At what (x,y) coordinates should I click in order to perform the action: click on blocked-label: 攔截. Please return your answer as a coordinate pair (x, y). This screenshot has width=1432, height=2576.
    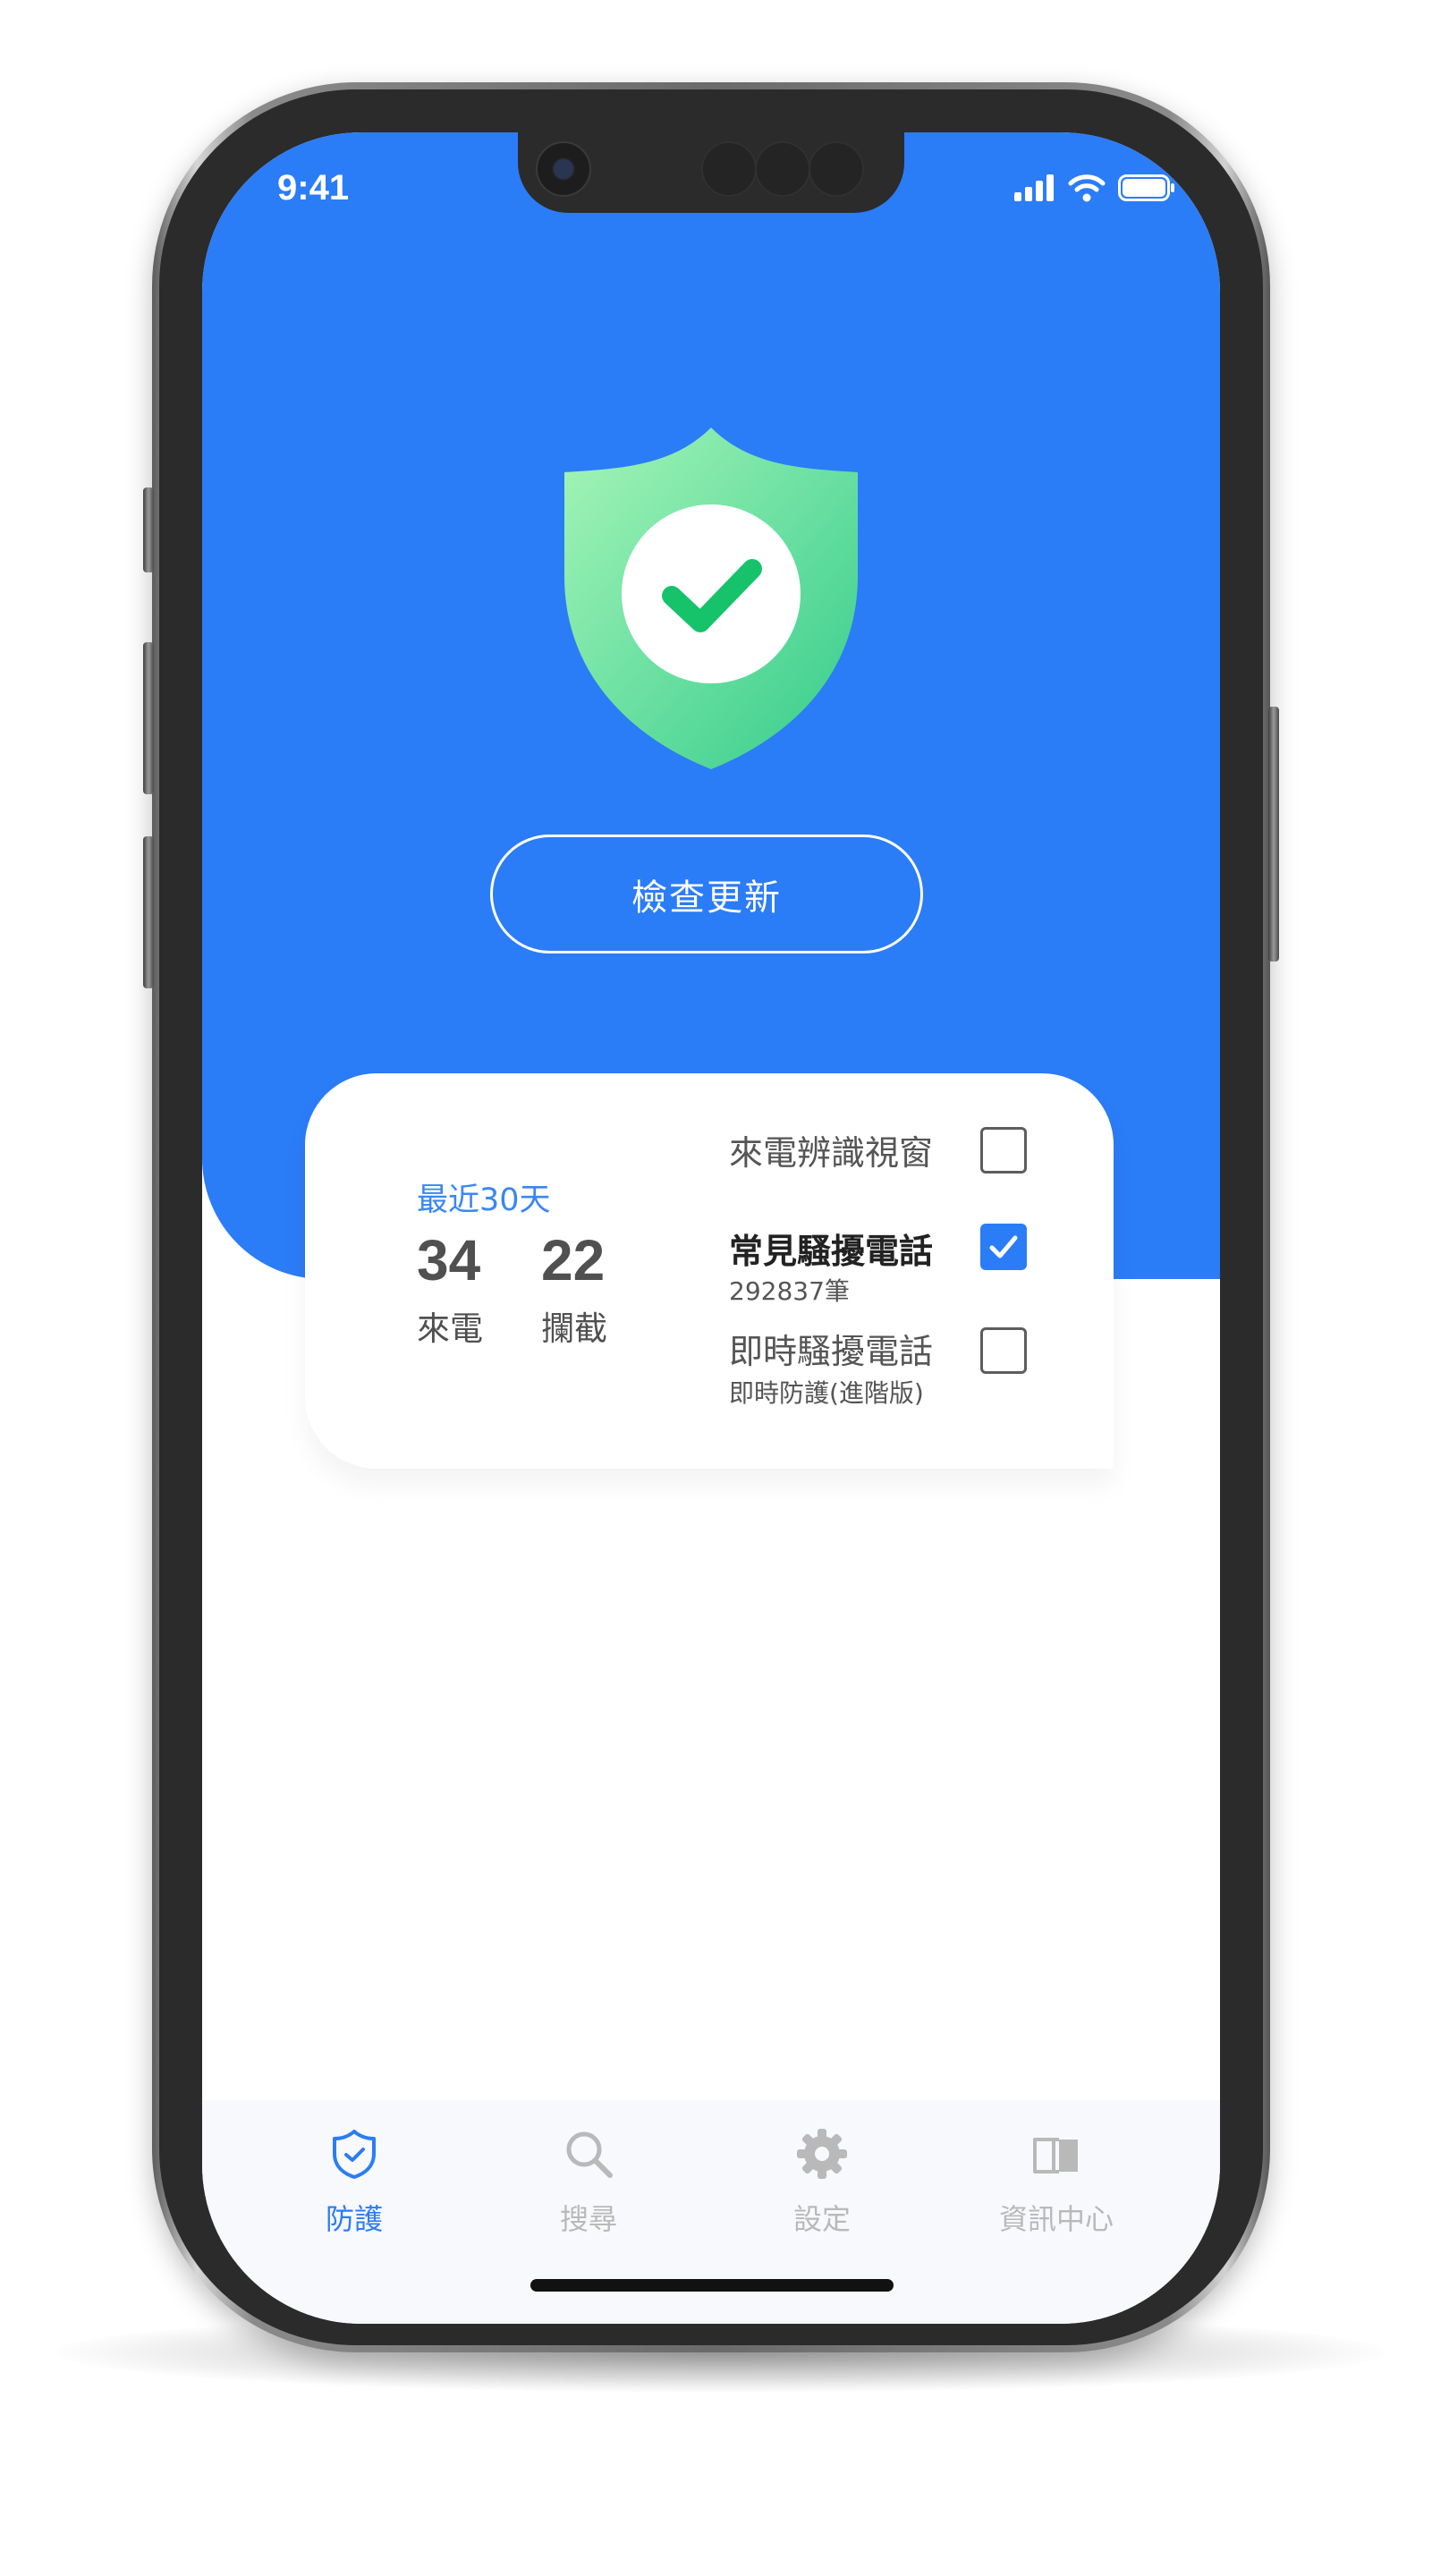
    Looking at the image, I should click on (574, 1328).